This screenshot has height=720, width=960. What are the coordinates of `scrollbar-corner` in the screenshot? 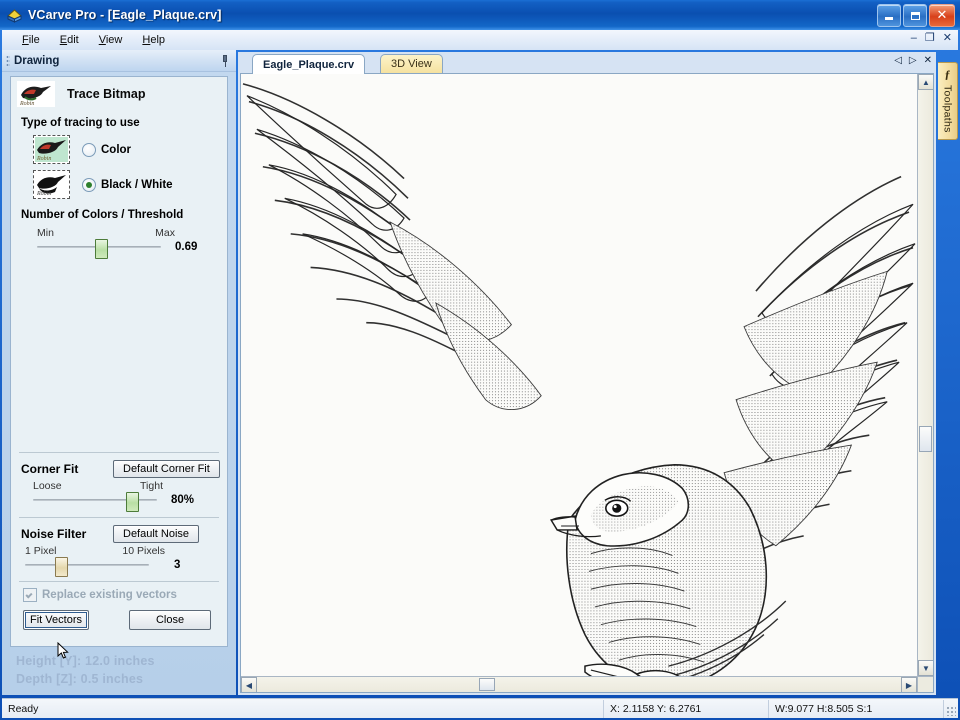 It's located at (925, 684).